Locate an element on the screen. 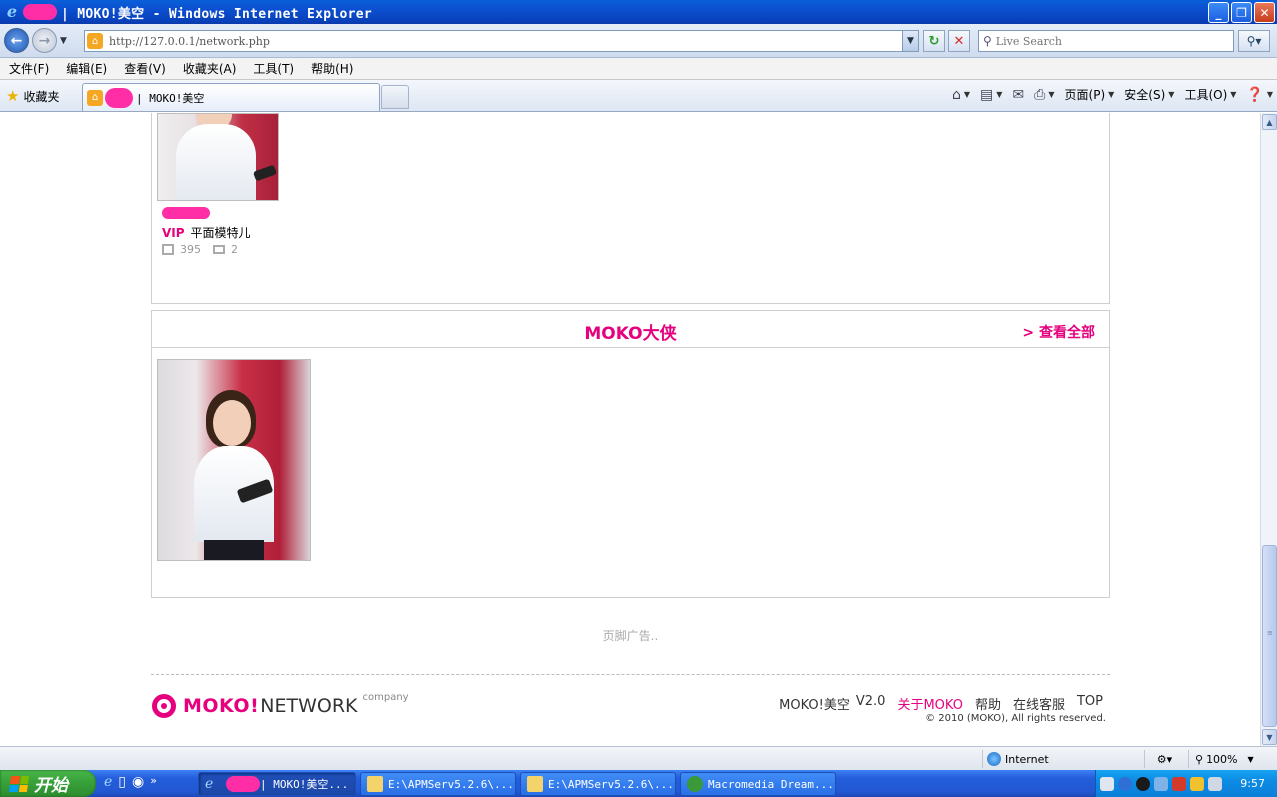 The width and height of the screenshot is (1277, 797). maximize-button: ❐ is located at coordinates (1241, 12).